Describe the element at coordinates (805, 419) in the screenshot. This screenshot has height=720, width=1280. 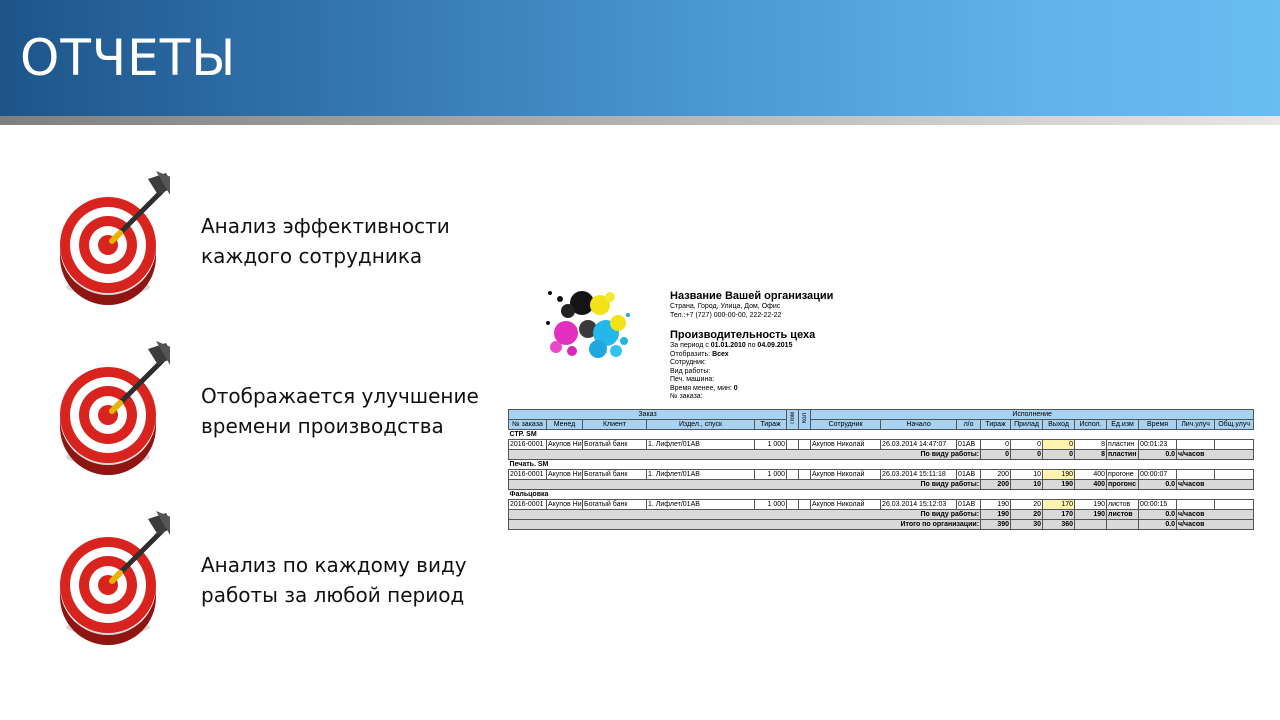
I see `col-vert-2: Кол` at that location.